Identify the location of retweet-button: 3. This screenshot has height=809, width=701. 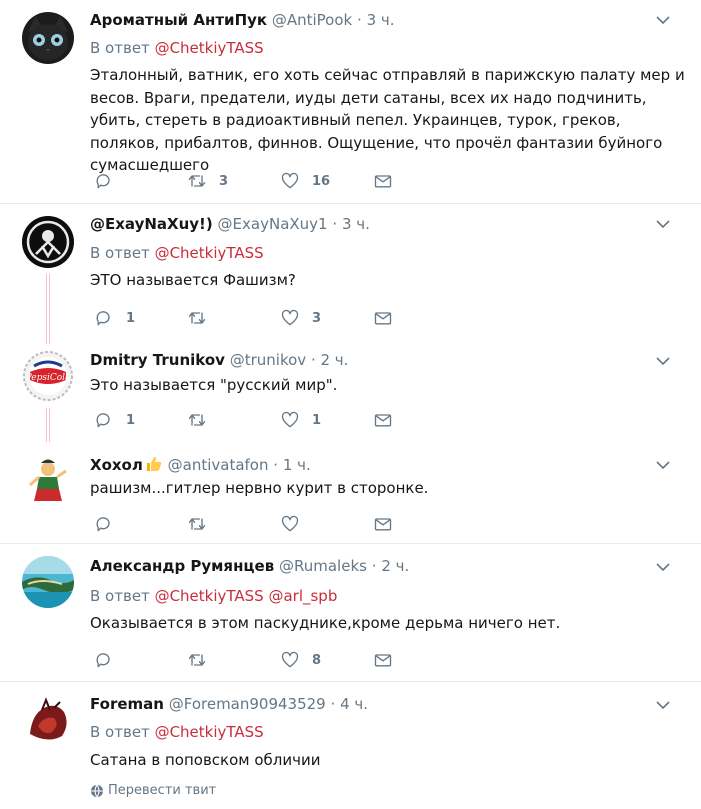
(207, 181).